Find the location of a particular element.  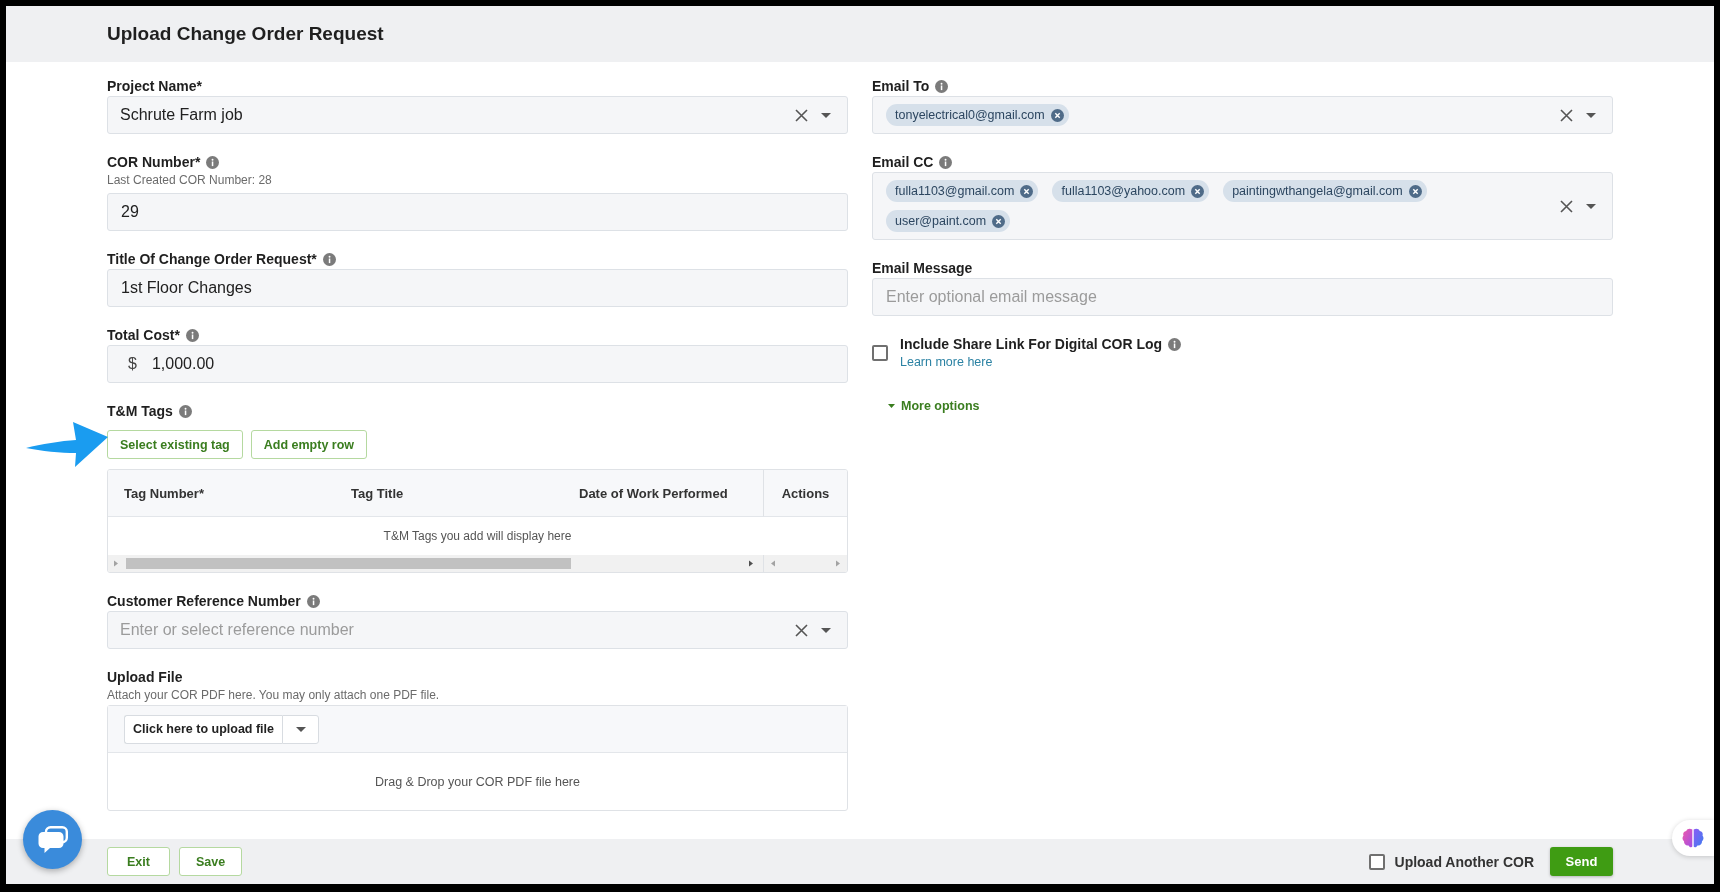

brain-icon is located at coordinates (1693, 838).